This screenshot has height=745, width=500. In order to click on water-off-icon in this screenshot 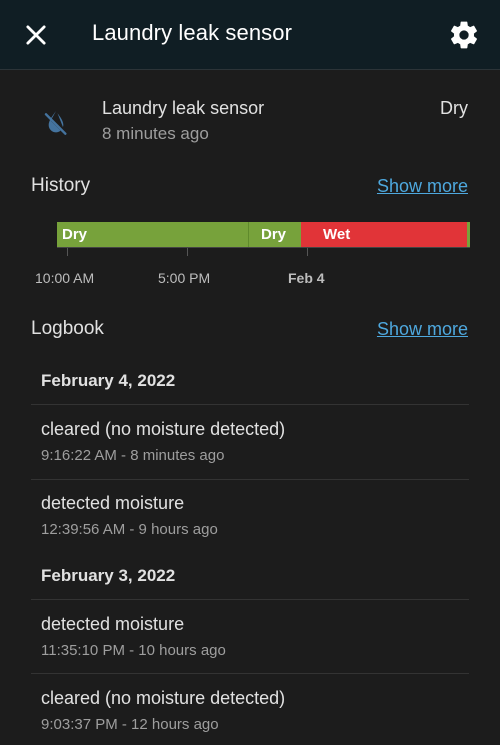, I will do `click(55, 123)`.